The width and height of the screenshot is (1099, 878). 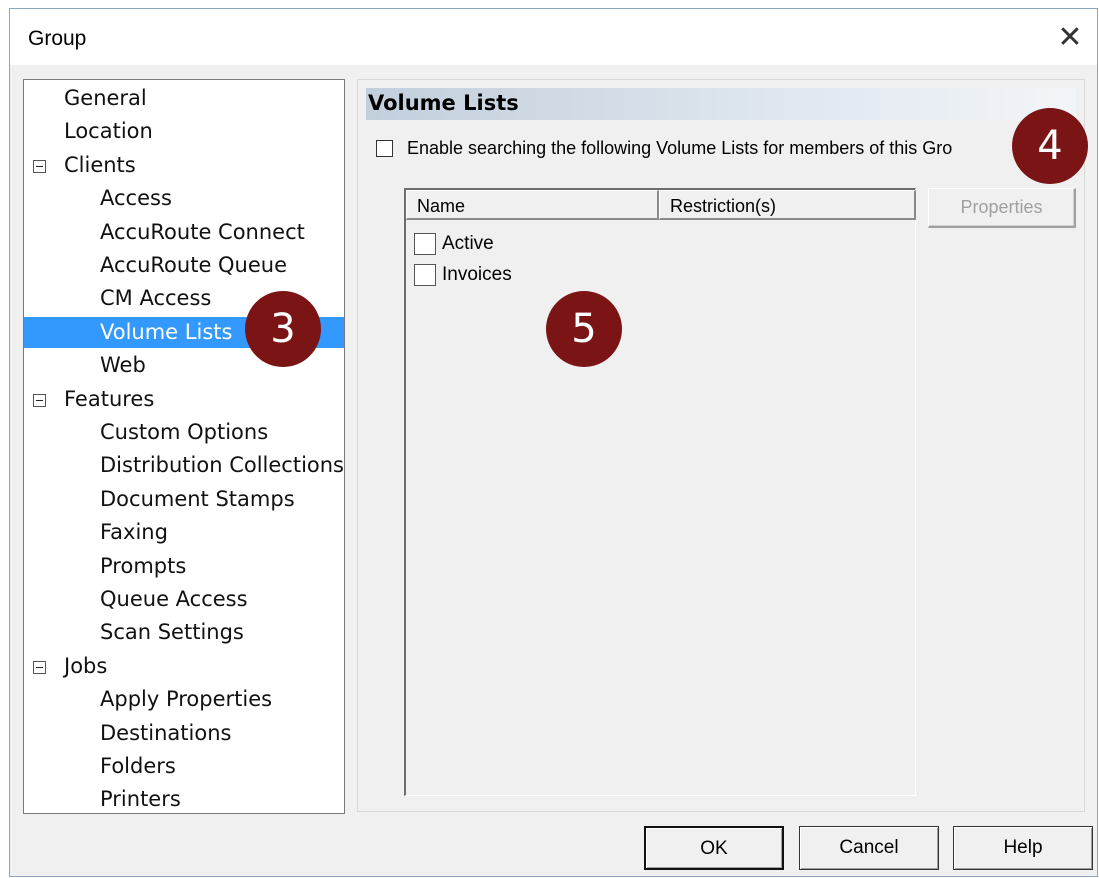 What do you see at coordinates (85, 666) in the screenshot?
I see `tree-item-jobs: Jobs` at bounding box center [85, 666].